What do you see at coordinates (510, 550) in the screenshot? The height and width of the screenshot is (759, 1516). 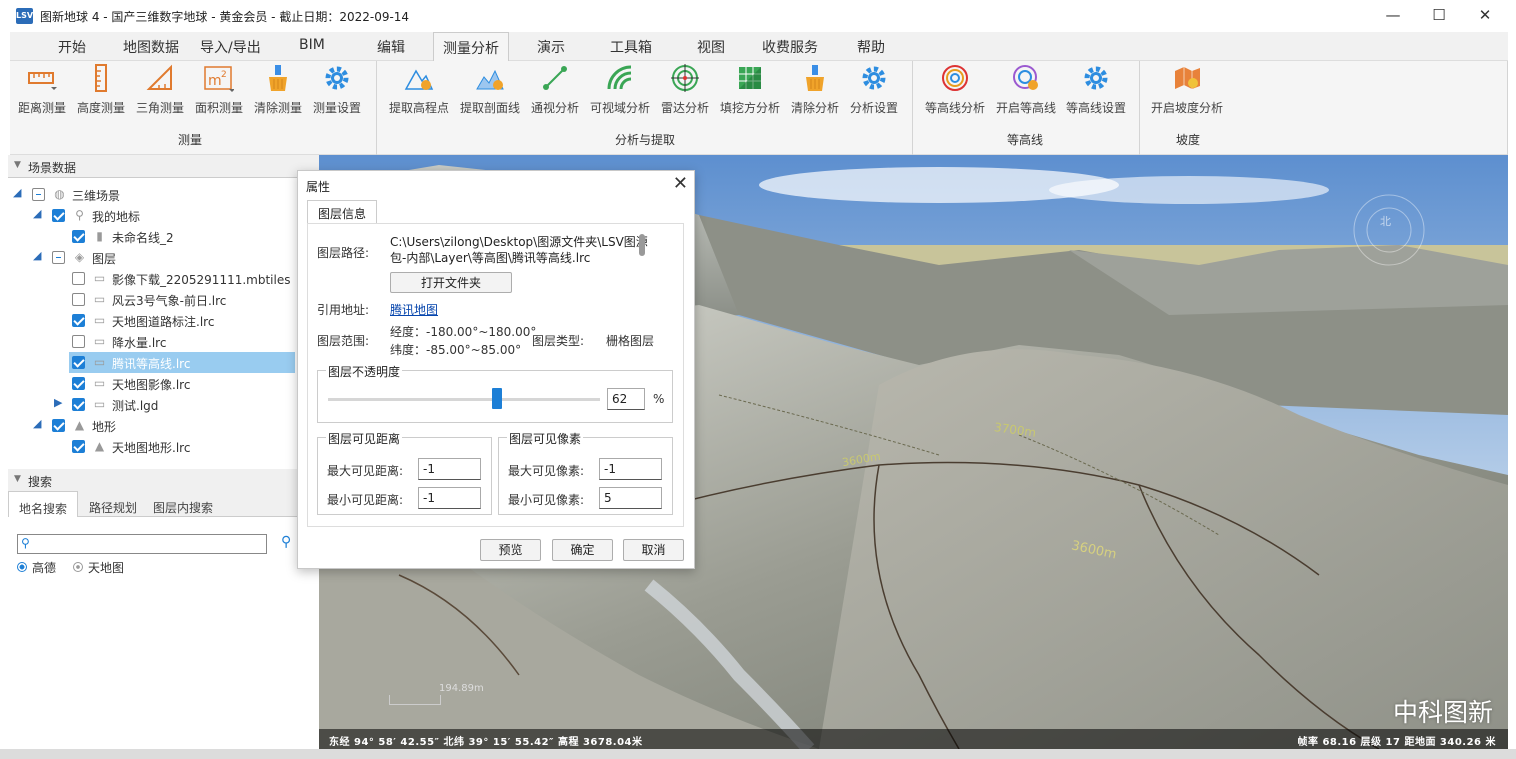 I see `preview-button: 预览` at bounding box center [510, 550].